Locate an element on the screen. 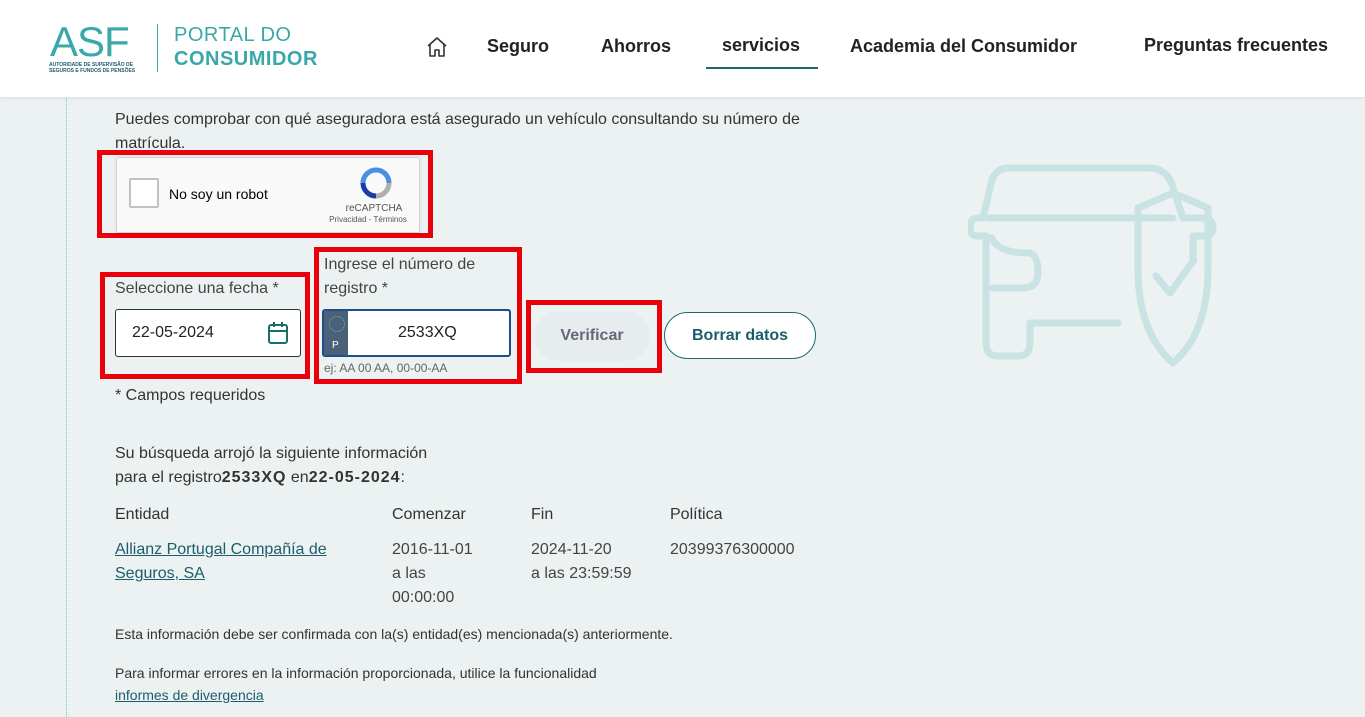 The height and width of the screenshot is (717, 1365). recaptcha-label: No soy un robot is located at coordinates (218, 194).